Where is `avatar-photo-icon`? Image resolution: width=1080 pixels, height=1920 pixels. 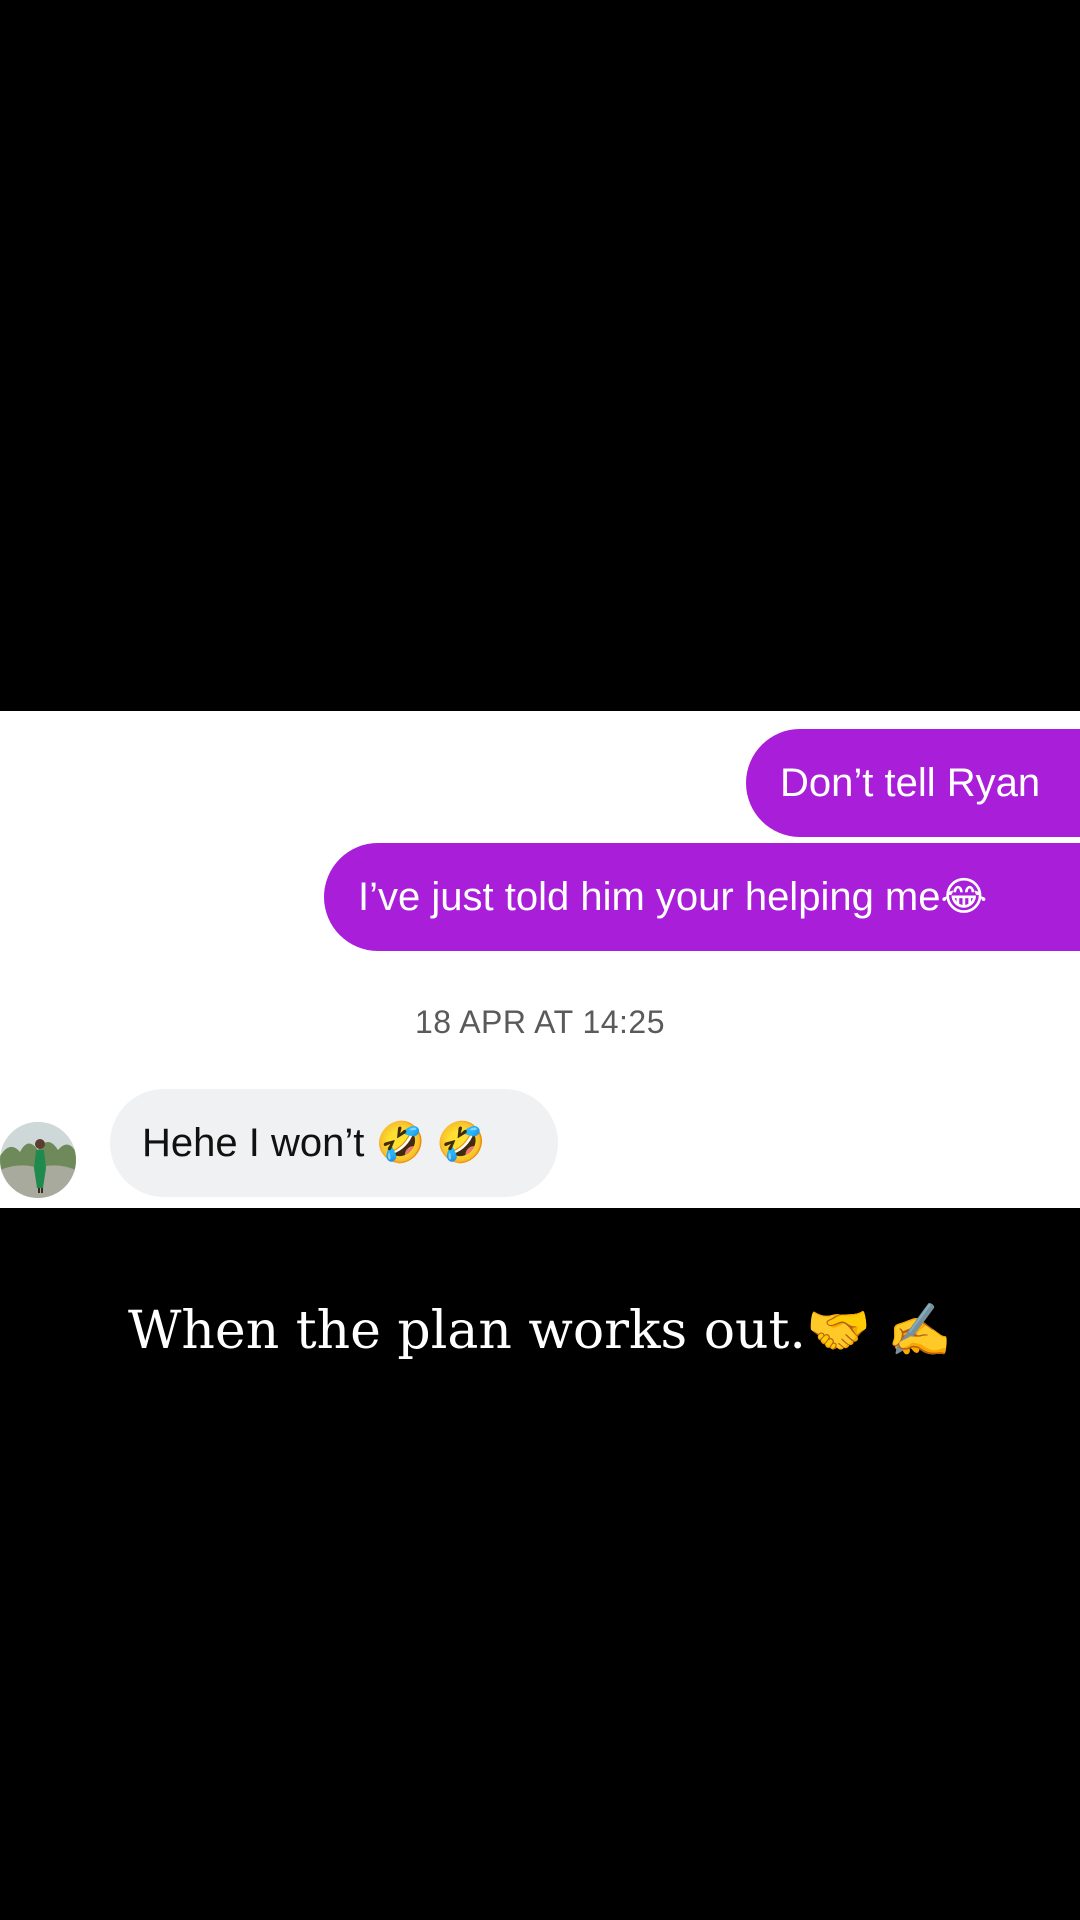 avatar-photo-icon is located at coordinates (38, 1160).